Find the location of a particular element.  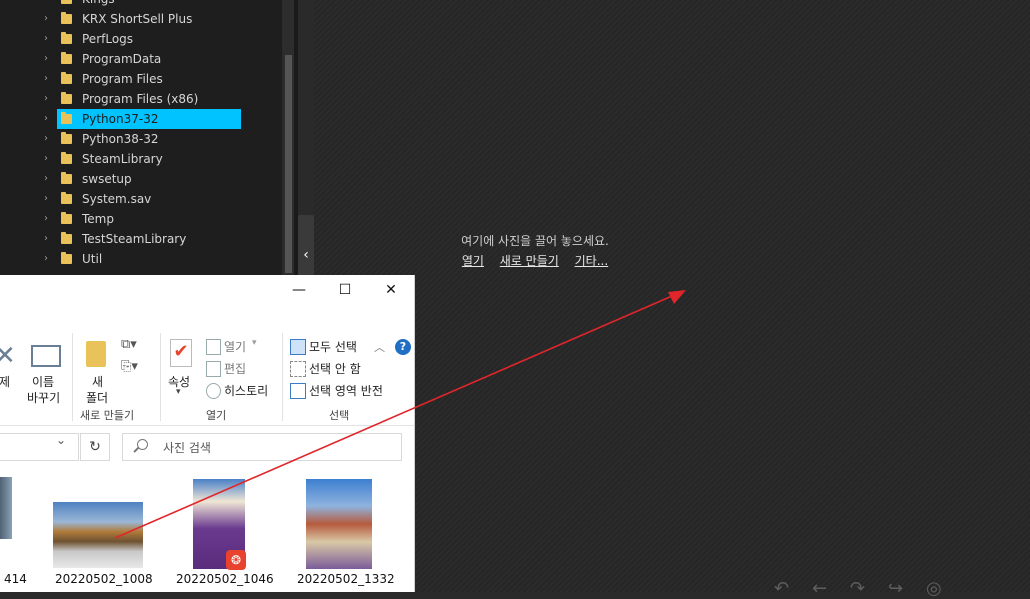

bottom-toolbar: ↶ ← ↷ ↪ ◎ is located at coordinates (858, 588).